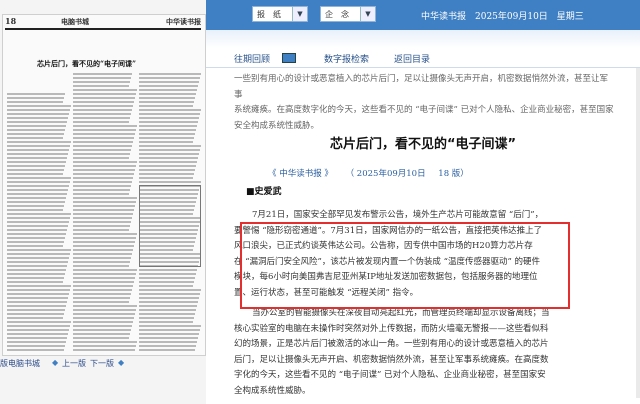 This screenshot has width=640, height=404. Describe the element at coordinates (412, 58) in the screenshot. I see `back-to-contents-link: 返回目录` at that location.